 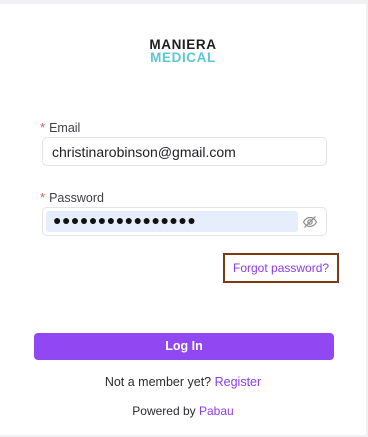 What do you see at coordinates (125, 220) in the screenshot?
I see `password-value: ●●●●●●●●●●●●●●●●` at bounding box center [125, 220].